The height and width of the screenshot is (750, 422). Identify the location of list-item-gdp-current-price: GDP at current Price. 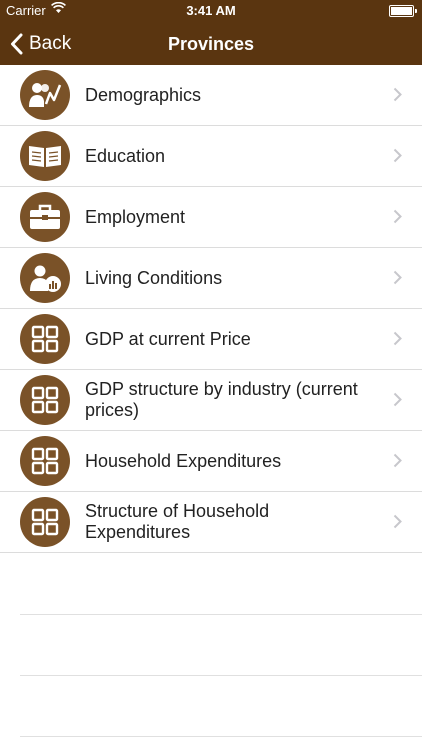
(211, 339).